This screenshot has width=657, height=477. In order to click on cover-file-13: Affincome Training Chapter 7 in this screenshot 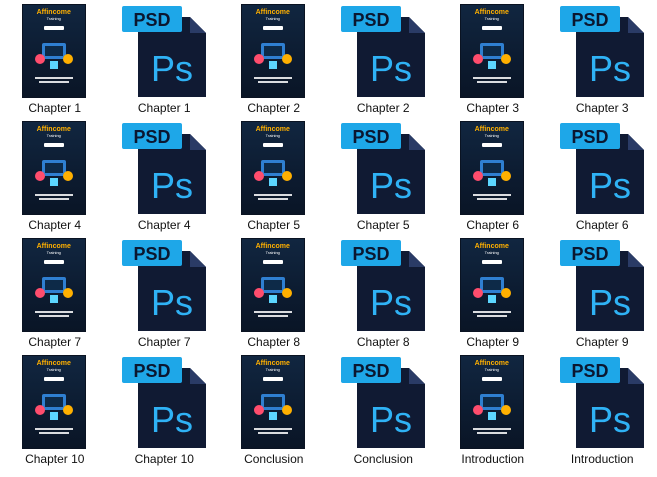, I will do `click(55, 295)`.